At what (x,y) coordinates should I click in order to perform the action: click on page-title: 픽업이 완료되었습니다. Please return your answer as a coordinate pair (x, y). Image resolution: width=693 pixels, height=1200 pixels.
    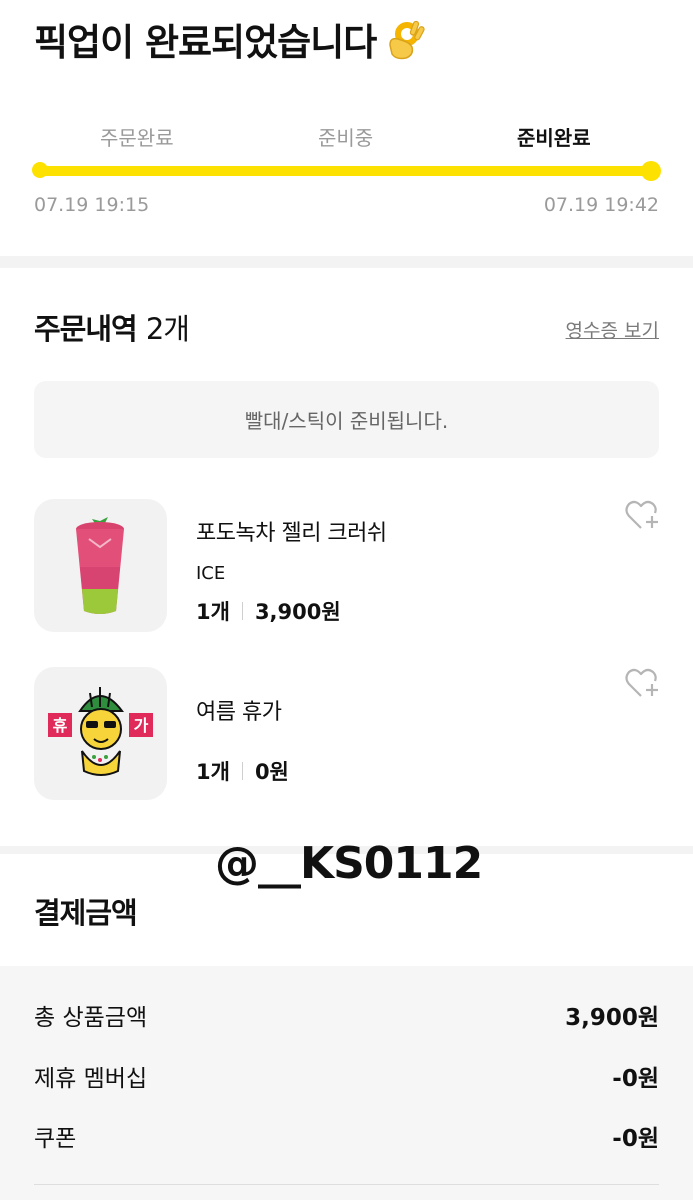
    Looking at the image, I should click on (230, 39).